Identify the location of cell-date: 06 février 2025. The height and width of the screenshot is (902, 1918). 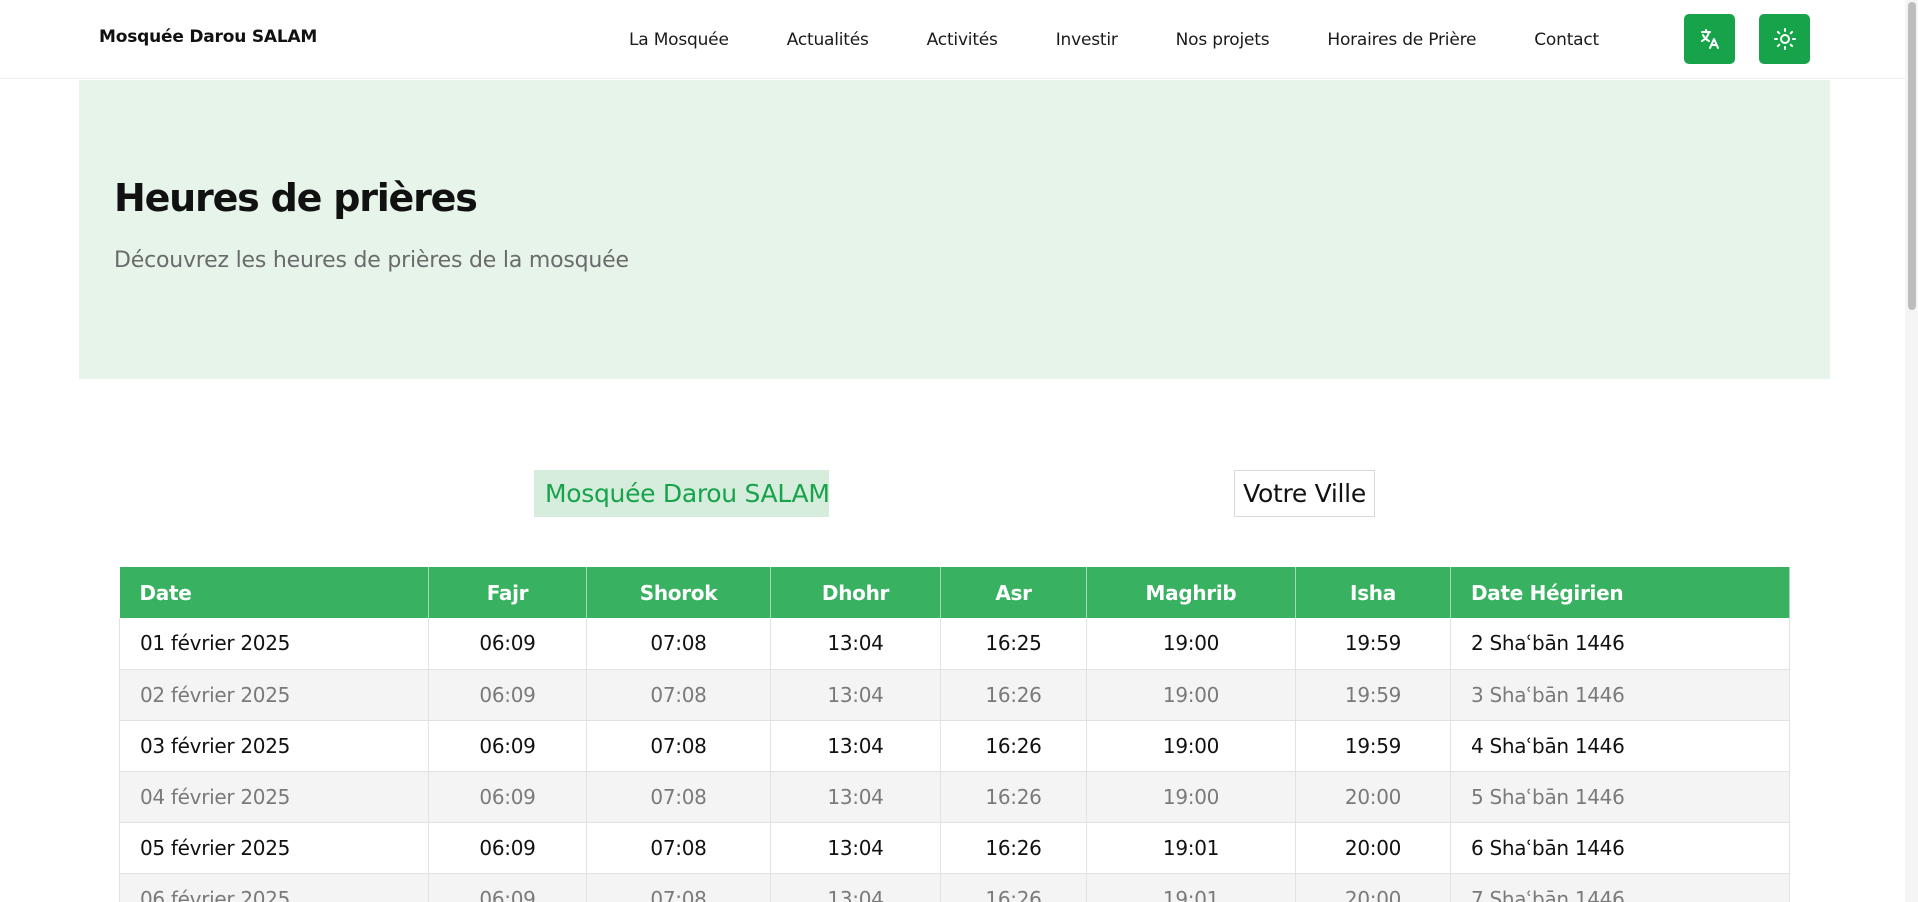
(274, 887).